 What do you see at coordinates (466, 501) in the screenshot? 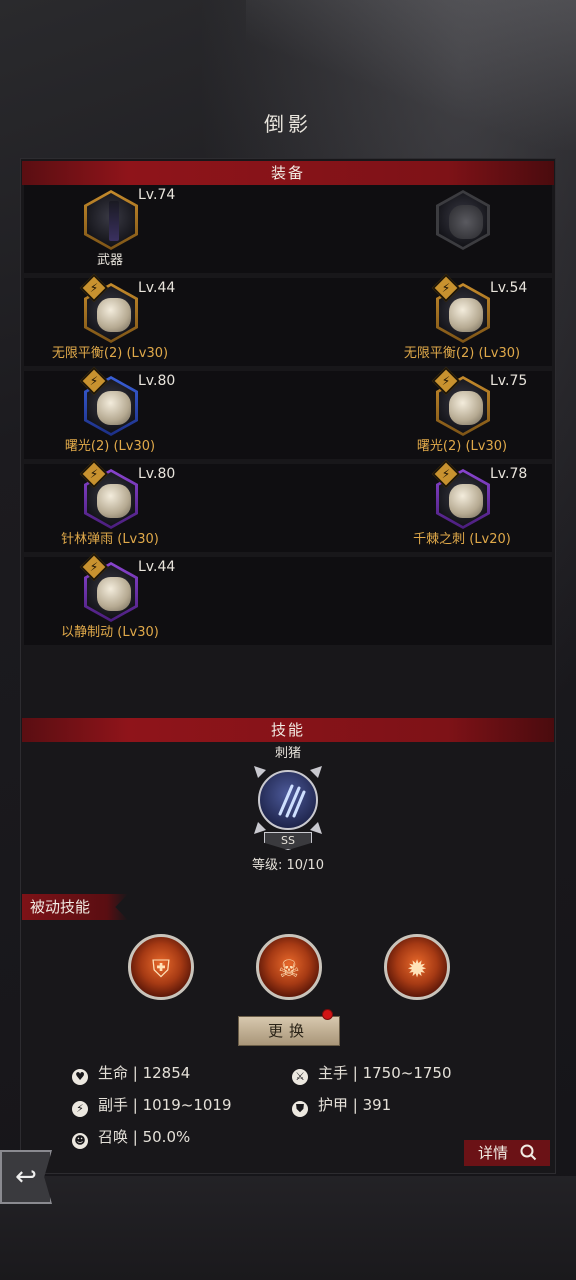
I see `belt-icon` at bounding box center [466, 501].